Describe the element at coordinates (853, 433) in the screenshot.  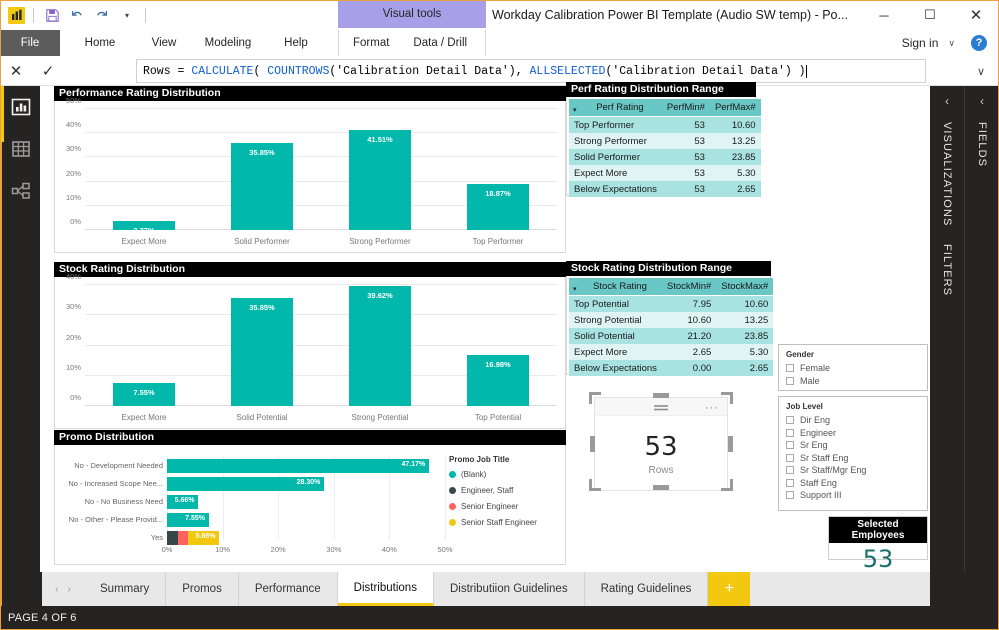
I see `slicer-item: Engineer` at that location.